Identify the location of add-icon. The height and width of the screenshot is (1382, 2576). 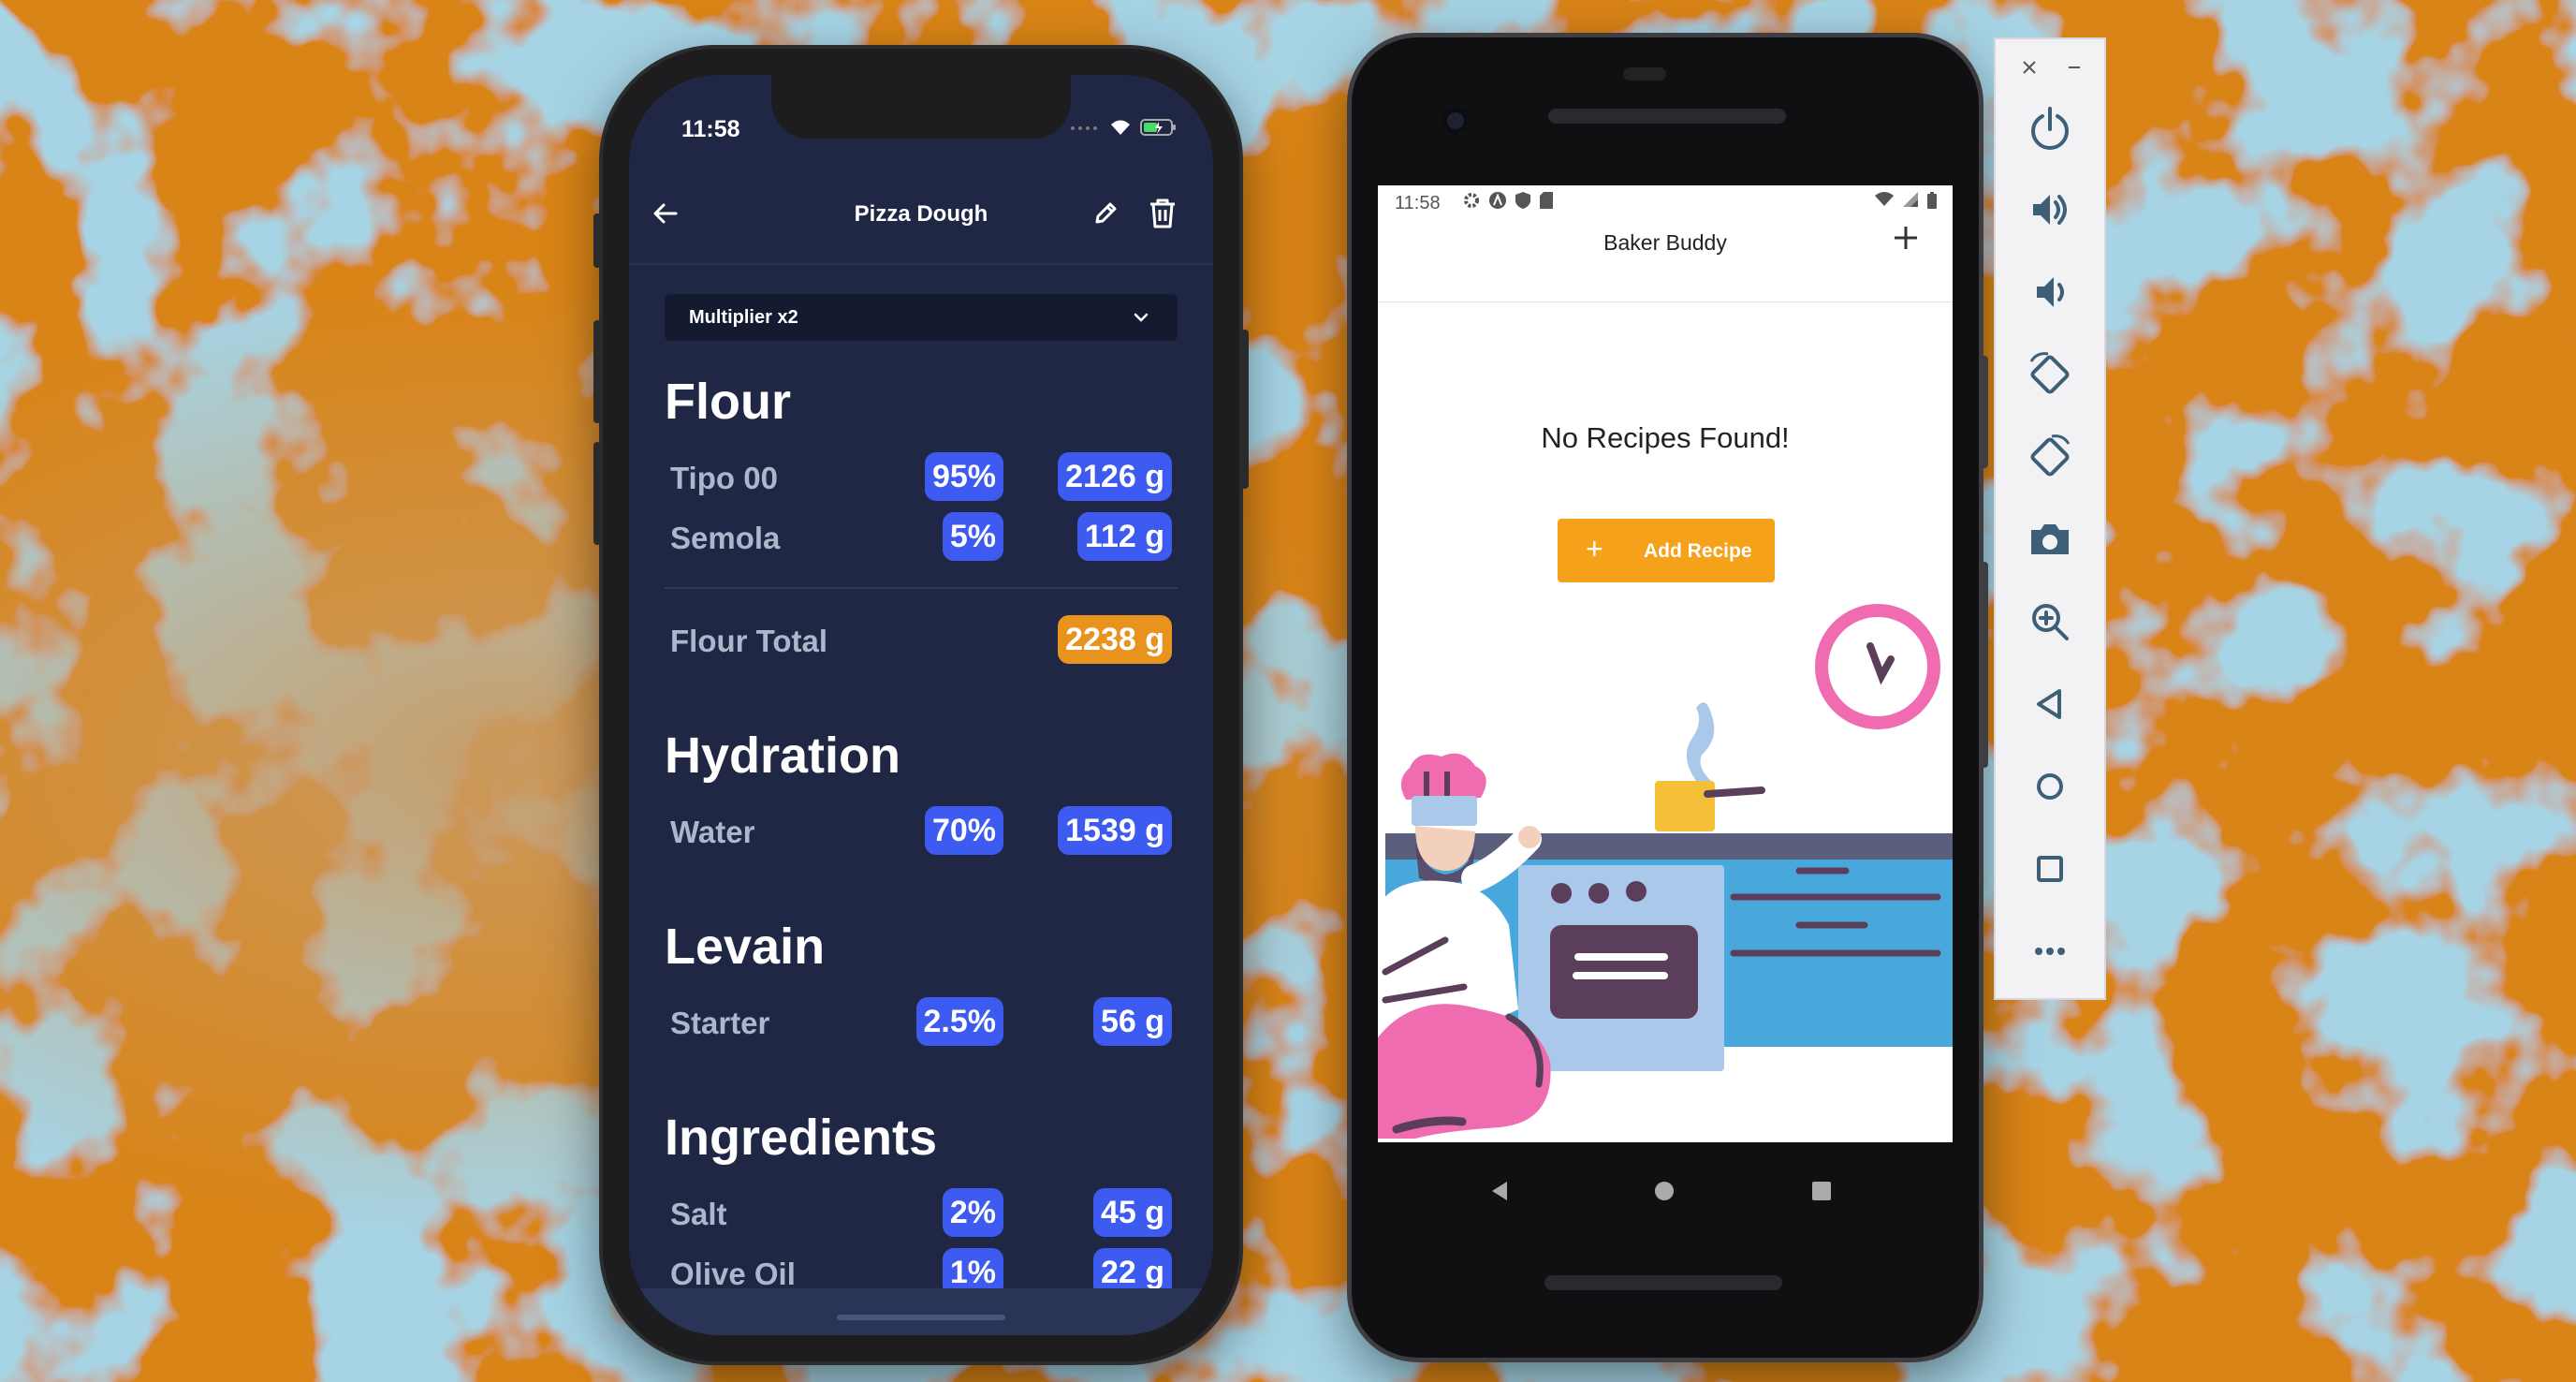
(1906, 240).